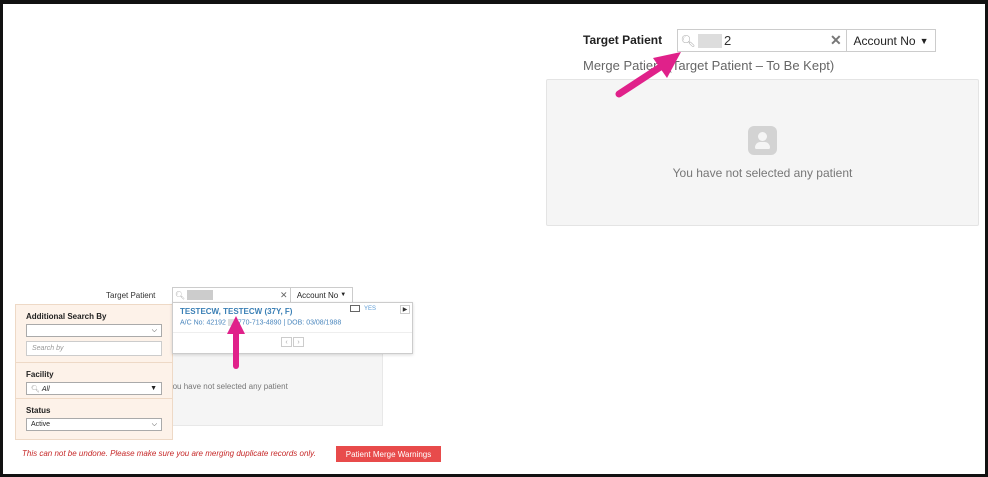 The width and height of the screenshot is (988, 477). Describe the element at coordinates (362, 308) in the screenshot. I see `portal-badge: YES` at that location.